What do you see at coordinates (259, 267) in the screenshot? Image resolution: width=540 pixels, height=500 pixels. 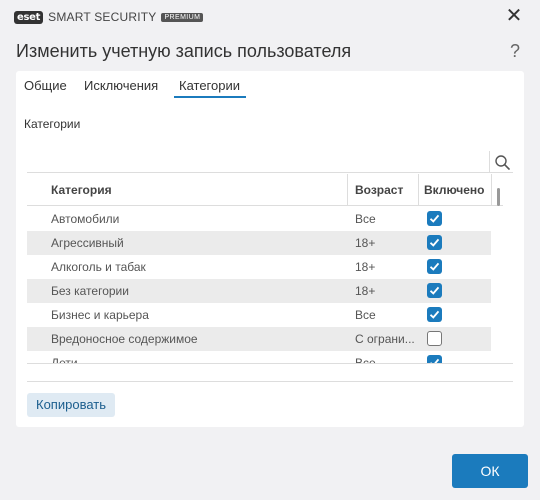 I see `table-row: Алкоголь и табак 18+` at bounding box center [259, 267].